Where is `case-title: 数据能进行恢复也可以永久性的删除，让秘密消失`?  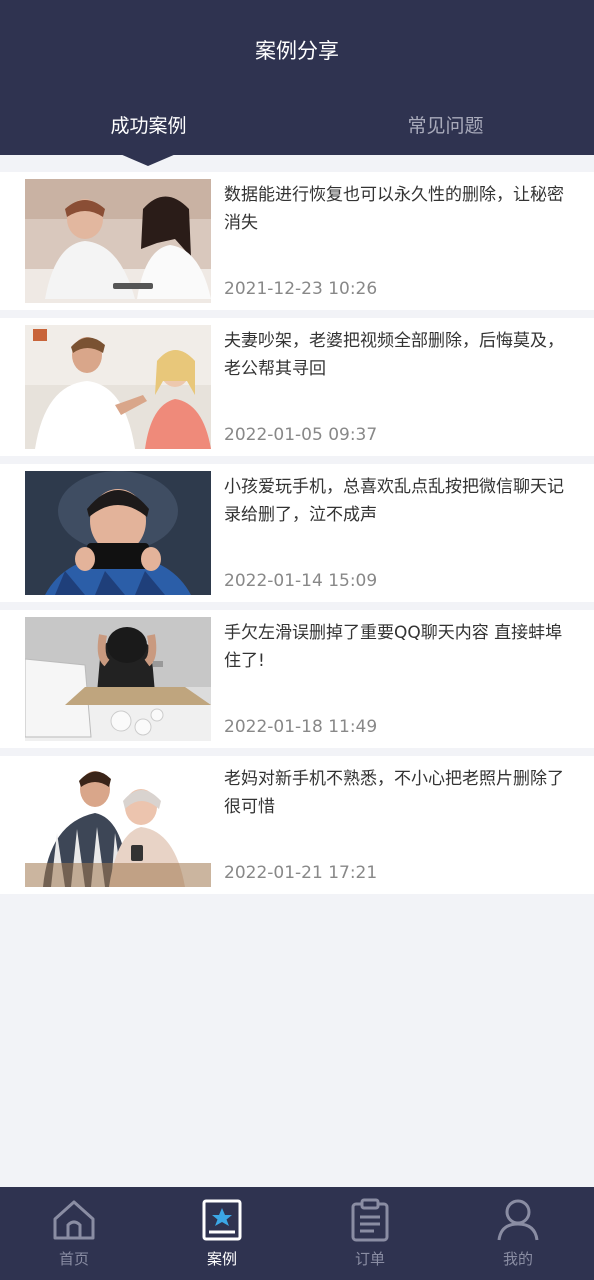
case-title: 数据能进行恢复也可以永久性的删除，让秘密消失 is located at coordinates (394, 209).